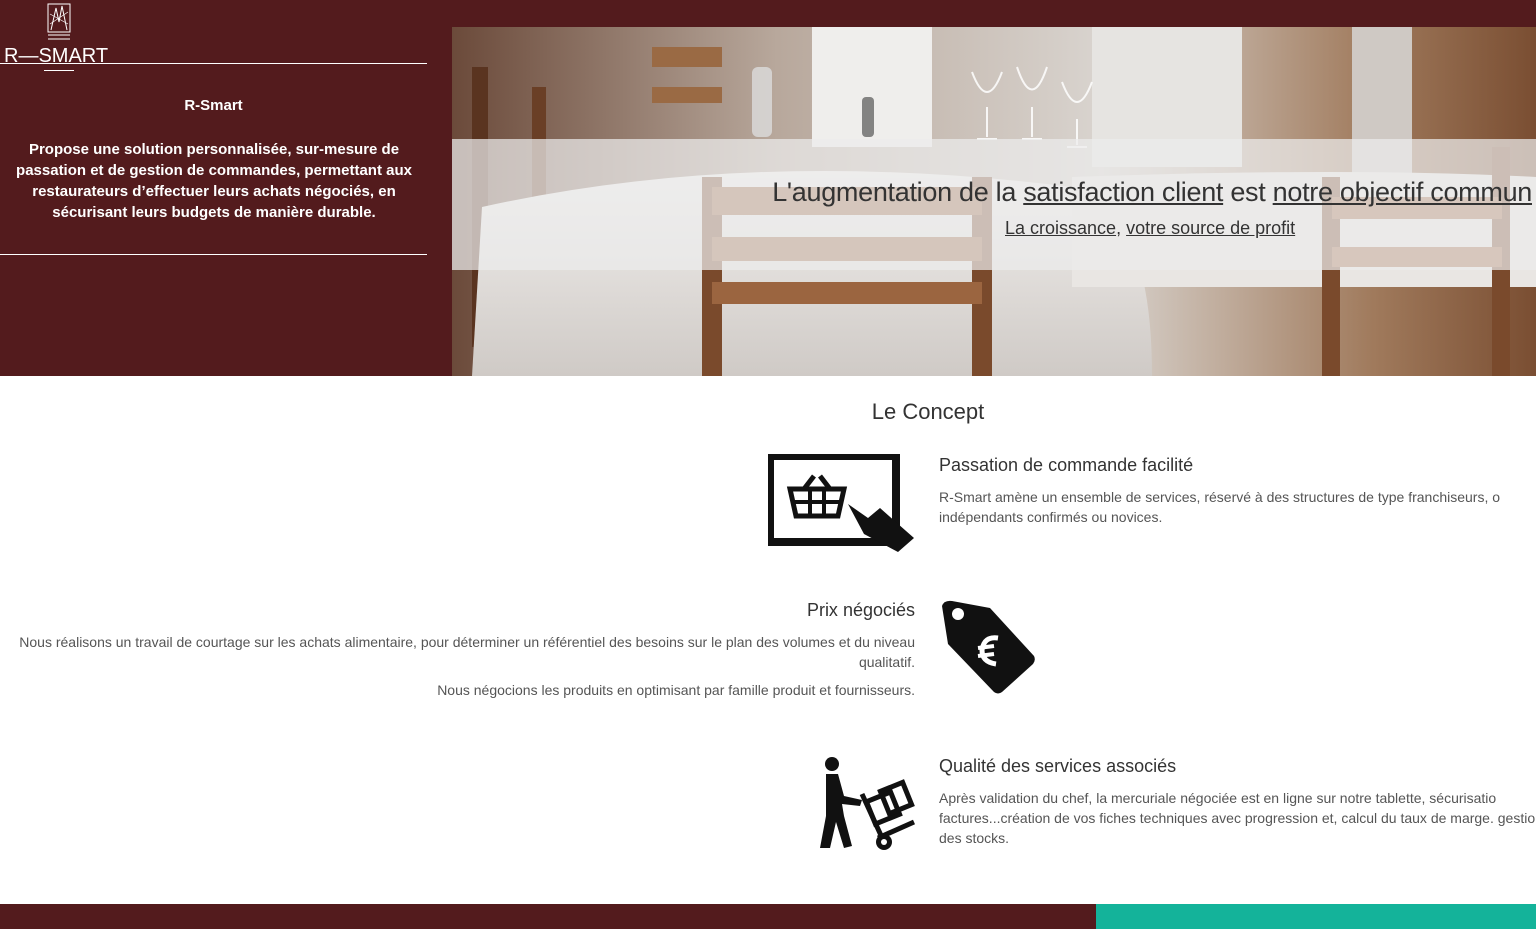 Image resolution: width=1536 pixels, height=929 pixels. I want to click on delivery-hand-truck-icon, so click(868, 803).